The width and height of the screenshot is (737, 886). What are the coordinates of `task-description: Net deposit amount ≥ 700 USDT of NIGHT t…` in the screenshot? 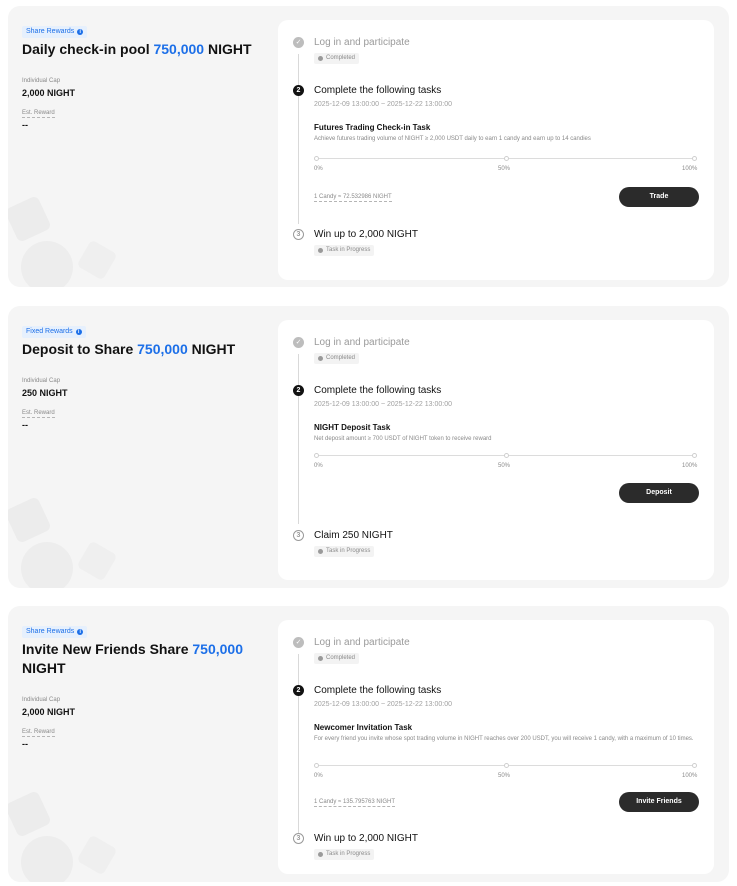 It's located at (403, 439).